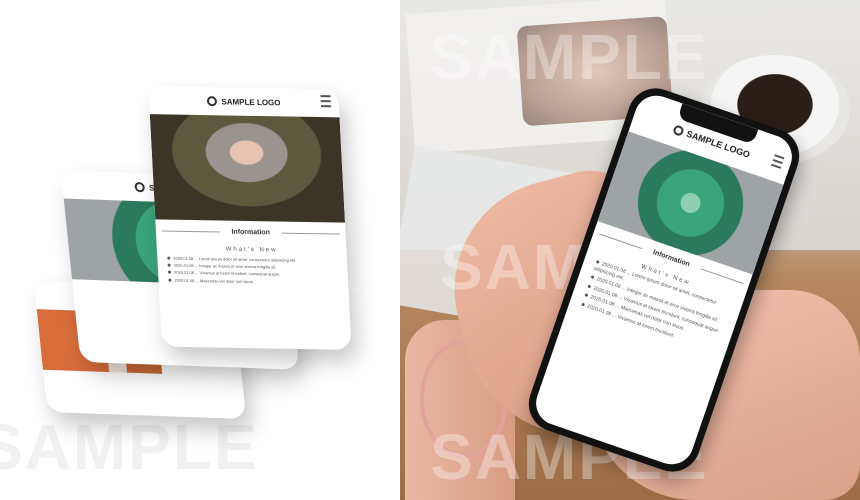  I want to click on mockup-section-title: Information, so click(250, 231).